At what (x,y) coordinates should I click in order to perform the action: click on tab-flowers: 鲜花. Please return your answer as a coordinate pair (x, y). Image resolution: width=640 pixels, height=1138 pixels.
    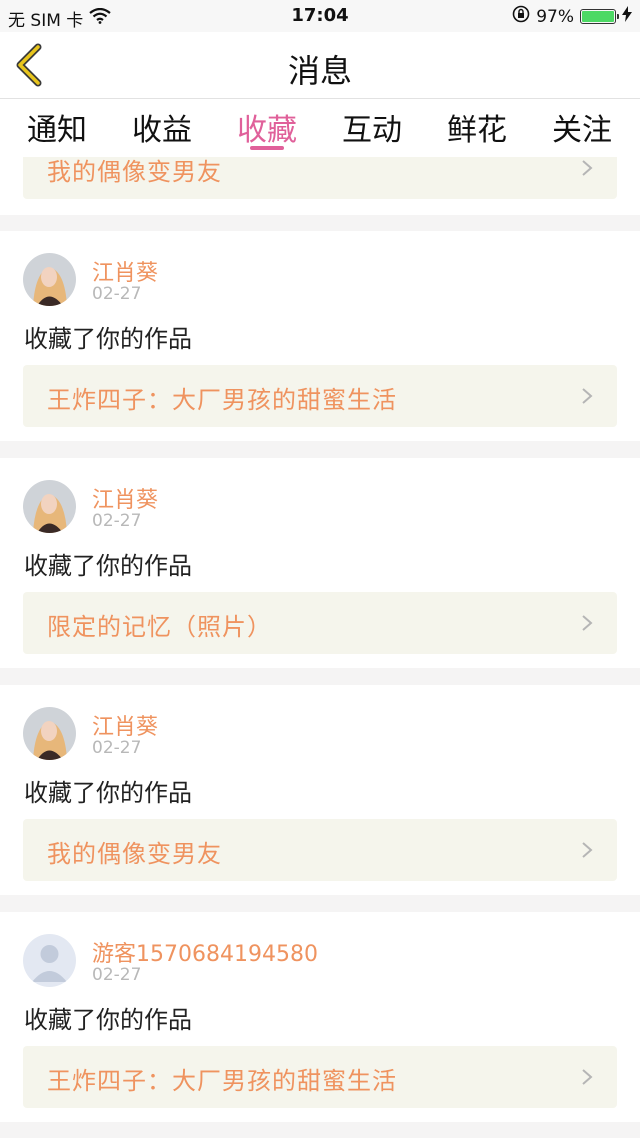
    Looking at the image, I should click on (477, 127).